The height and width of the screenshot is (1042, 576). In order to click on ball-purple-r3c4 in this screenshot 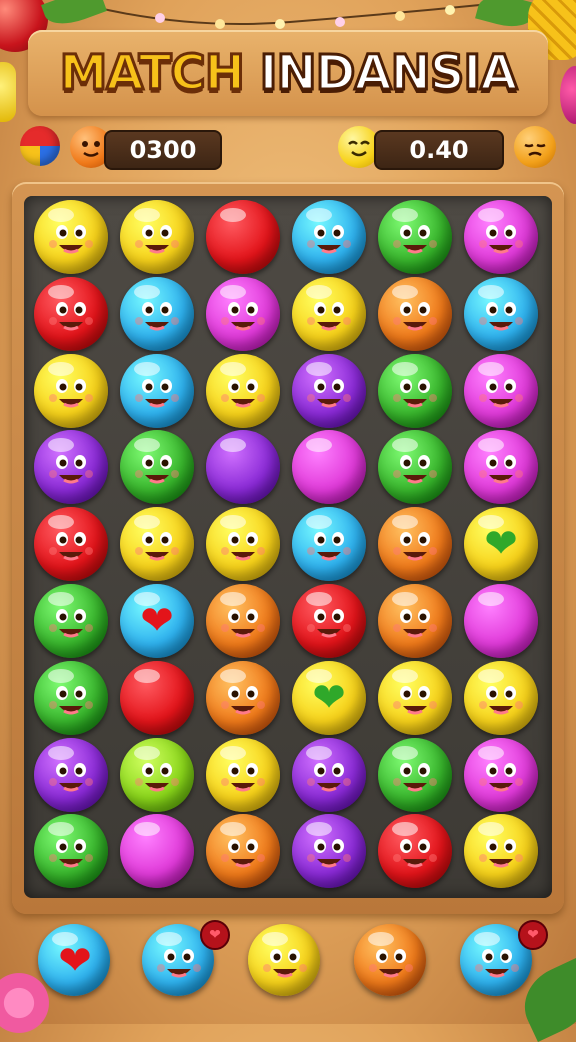, I will do `click(329, 390)`.